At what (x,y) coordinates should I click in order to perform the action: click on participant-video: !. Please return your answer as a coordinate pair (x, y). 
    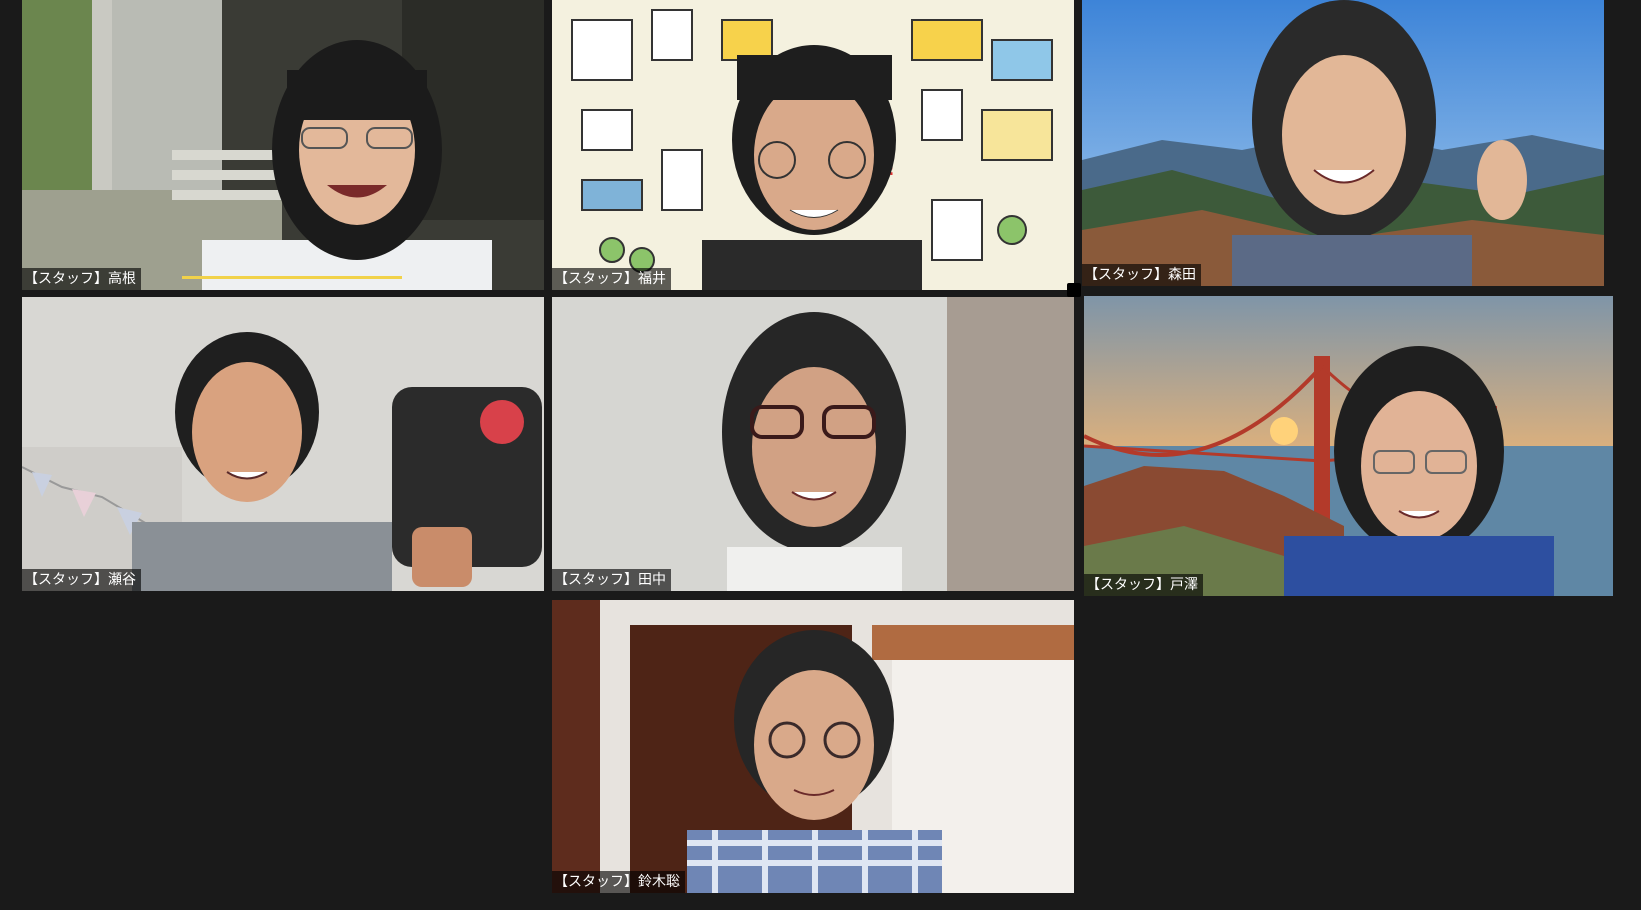
    Looking at the image, I should click on (813, 145).